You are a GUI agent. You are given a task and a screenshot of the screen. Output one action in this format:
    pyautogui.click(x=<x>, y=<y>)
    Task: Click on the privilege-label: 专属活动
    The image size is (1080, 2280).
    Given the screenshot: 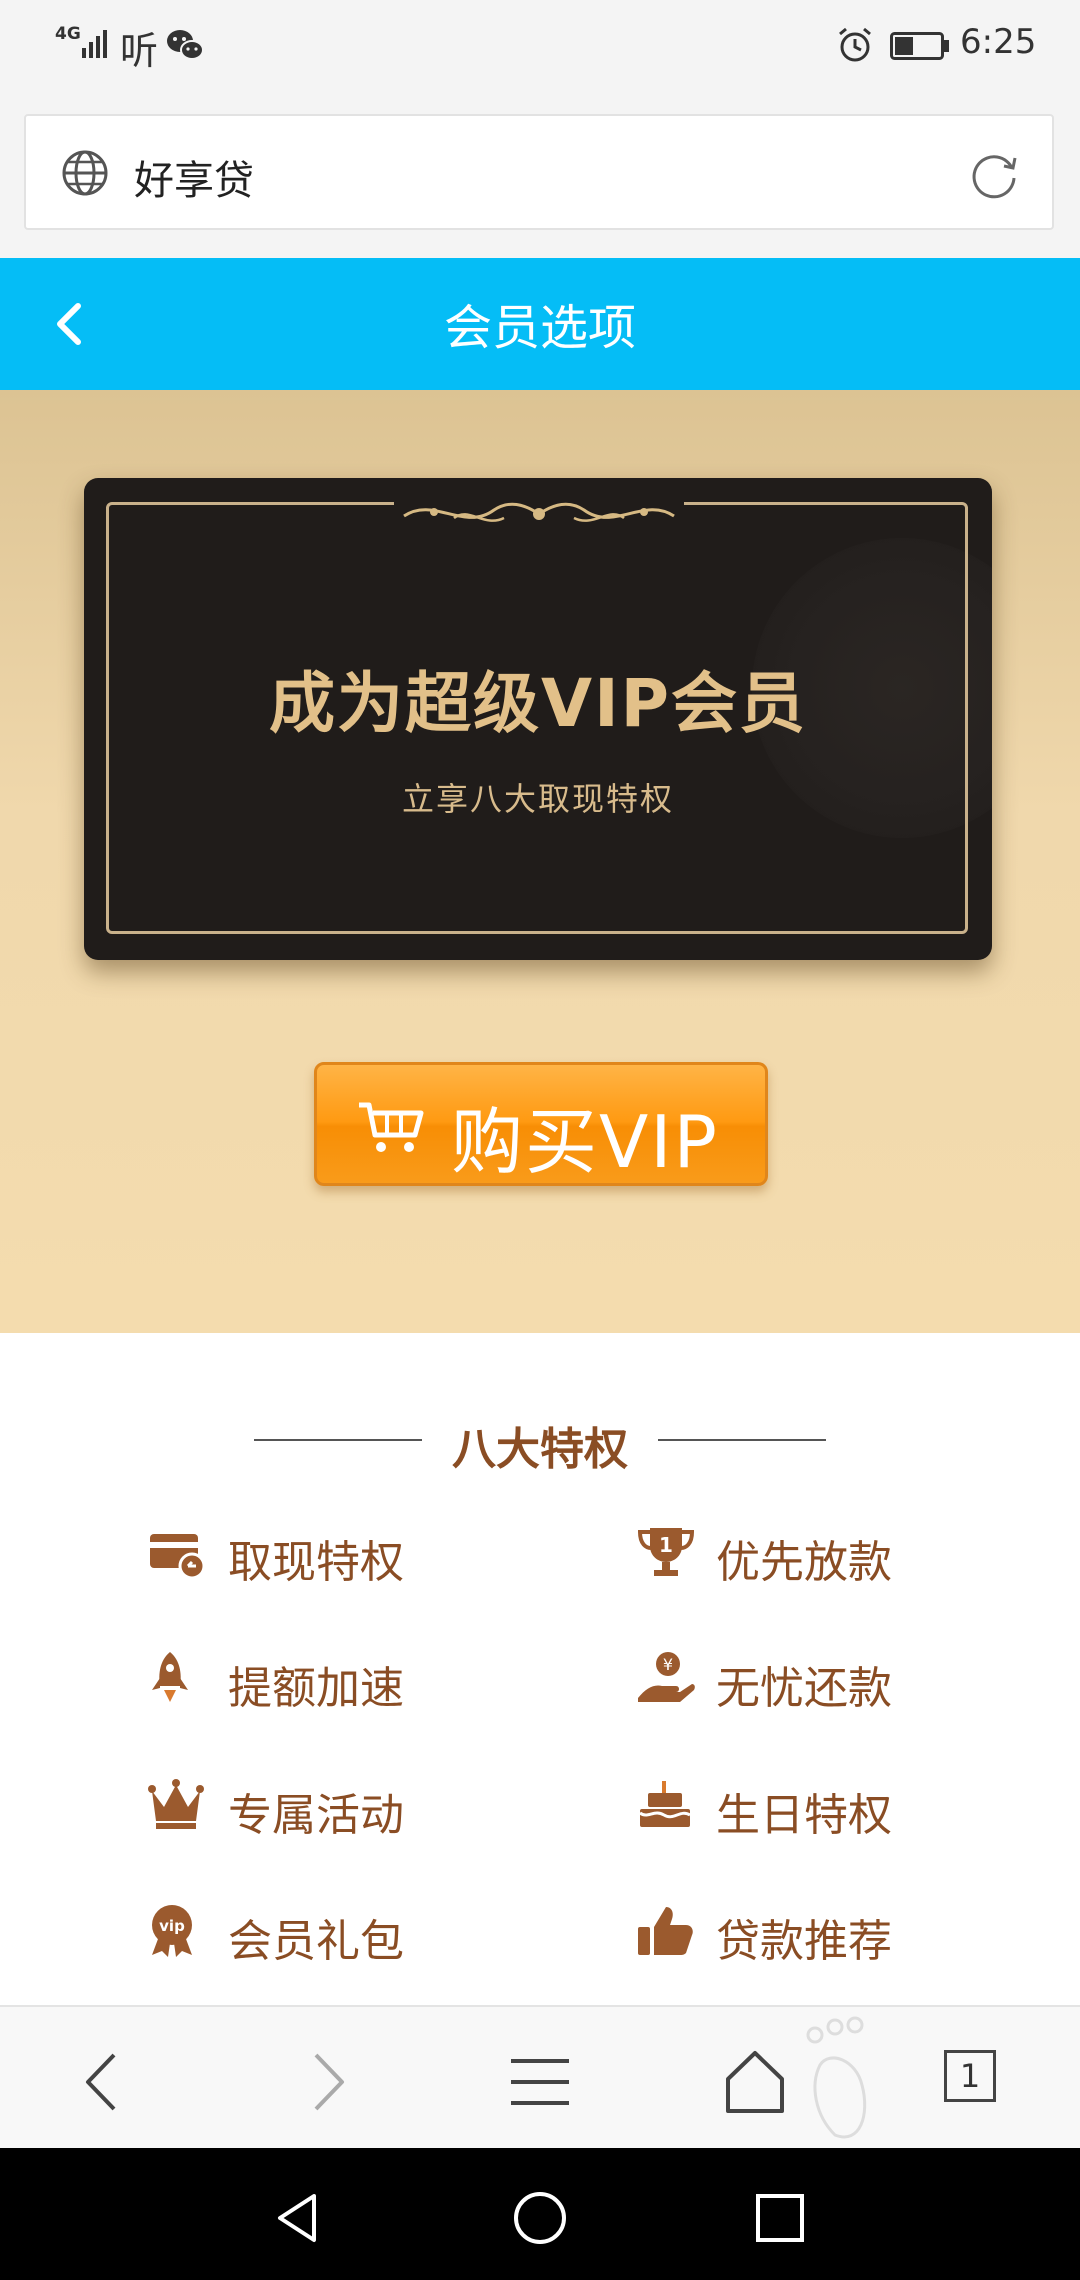 What is the action you would take?
    pyautogui.click(x=316, y=1815)
    